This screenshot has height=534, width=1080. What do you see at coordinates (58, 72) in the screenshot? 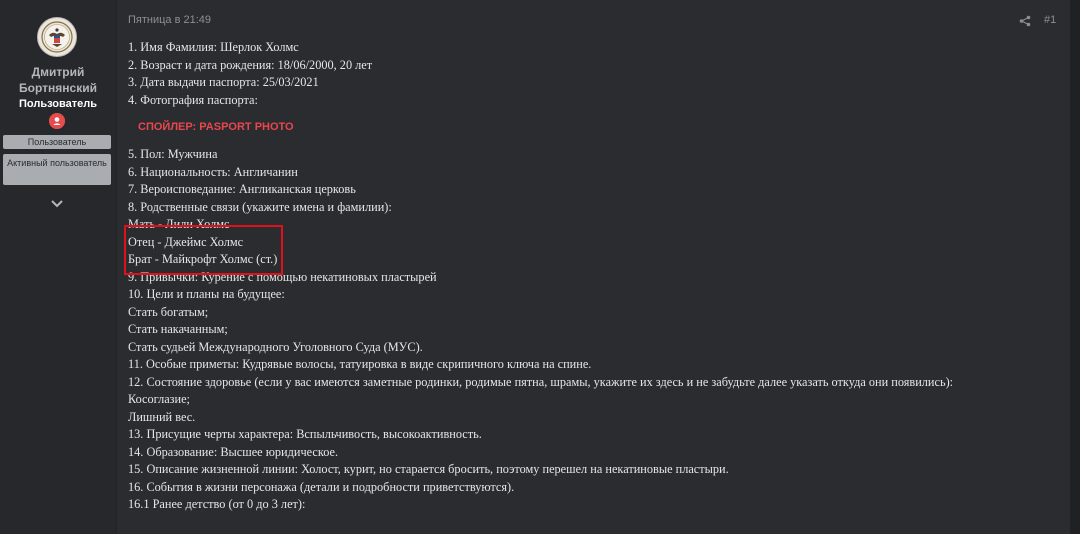
I see `username-first: Дмитрий` at bounding box center [58, 72].